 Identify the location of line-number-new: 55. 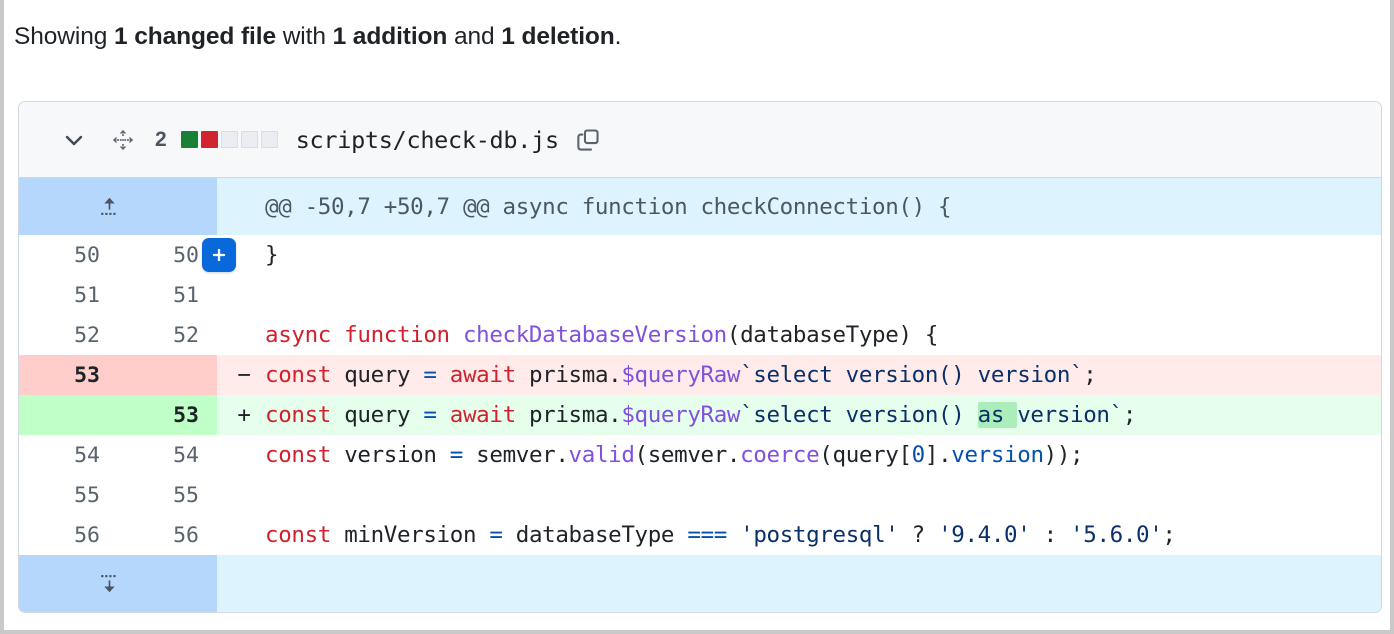
(167, 495).